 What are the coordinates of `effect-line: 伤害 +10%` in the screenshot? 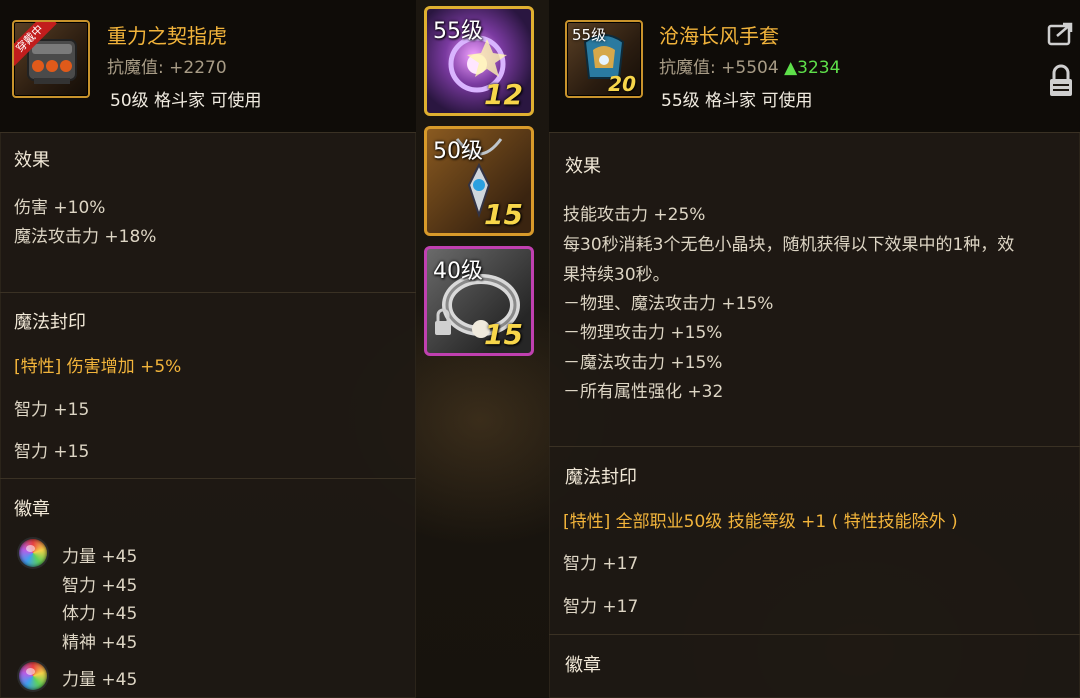 It's located at (60, 208).